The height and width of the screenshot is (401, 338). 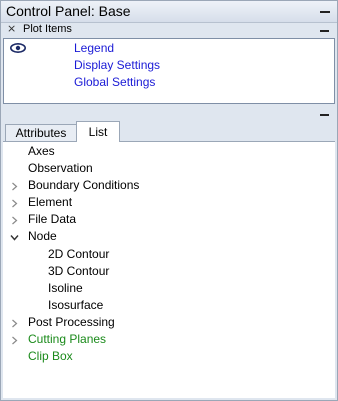 I want to click on tree-item-file-data: File Data, so click(x=52, y=219).